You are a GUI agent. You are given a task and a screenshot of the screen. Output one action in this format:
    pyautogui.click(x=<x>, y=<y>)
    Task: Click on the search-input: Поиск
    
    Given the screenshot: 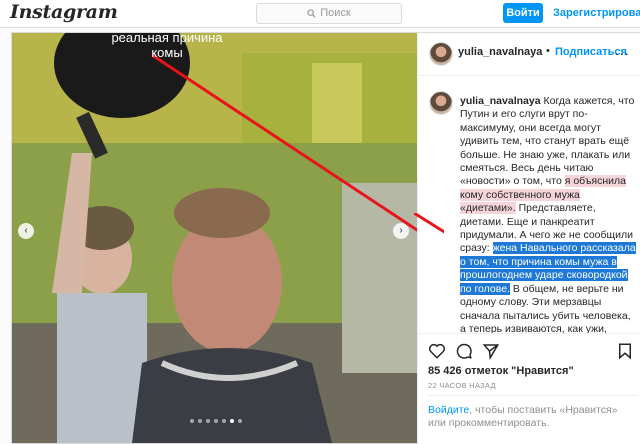 What is the action you would take?
    pyautogui.click(x=329, y=13)
    